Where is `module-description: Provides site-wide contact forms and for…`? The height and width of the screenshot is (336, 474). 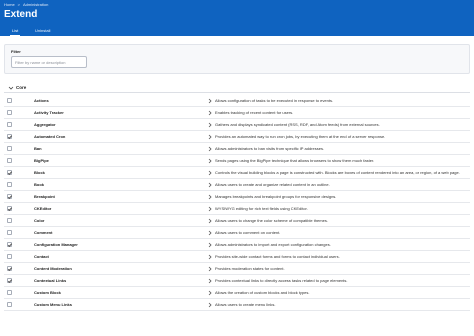
module-description: Provides site-wide contact forms and for… is located at coordinates (277, 256).